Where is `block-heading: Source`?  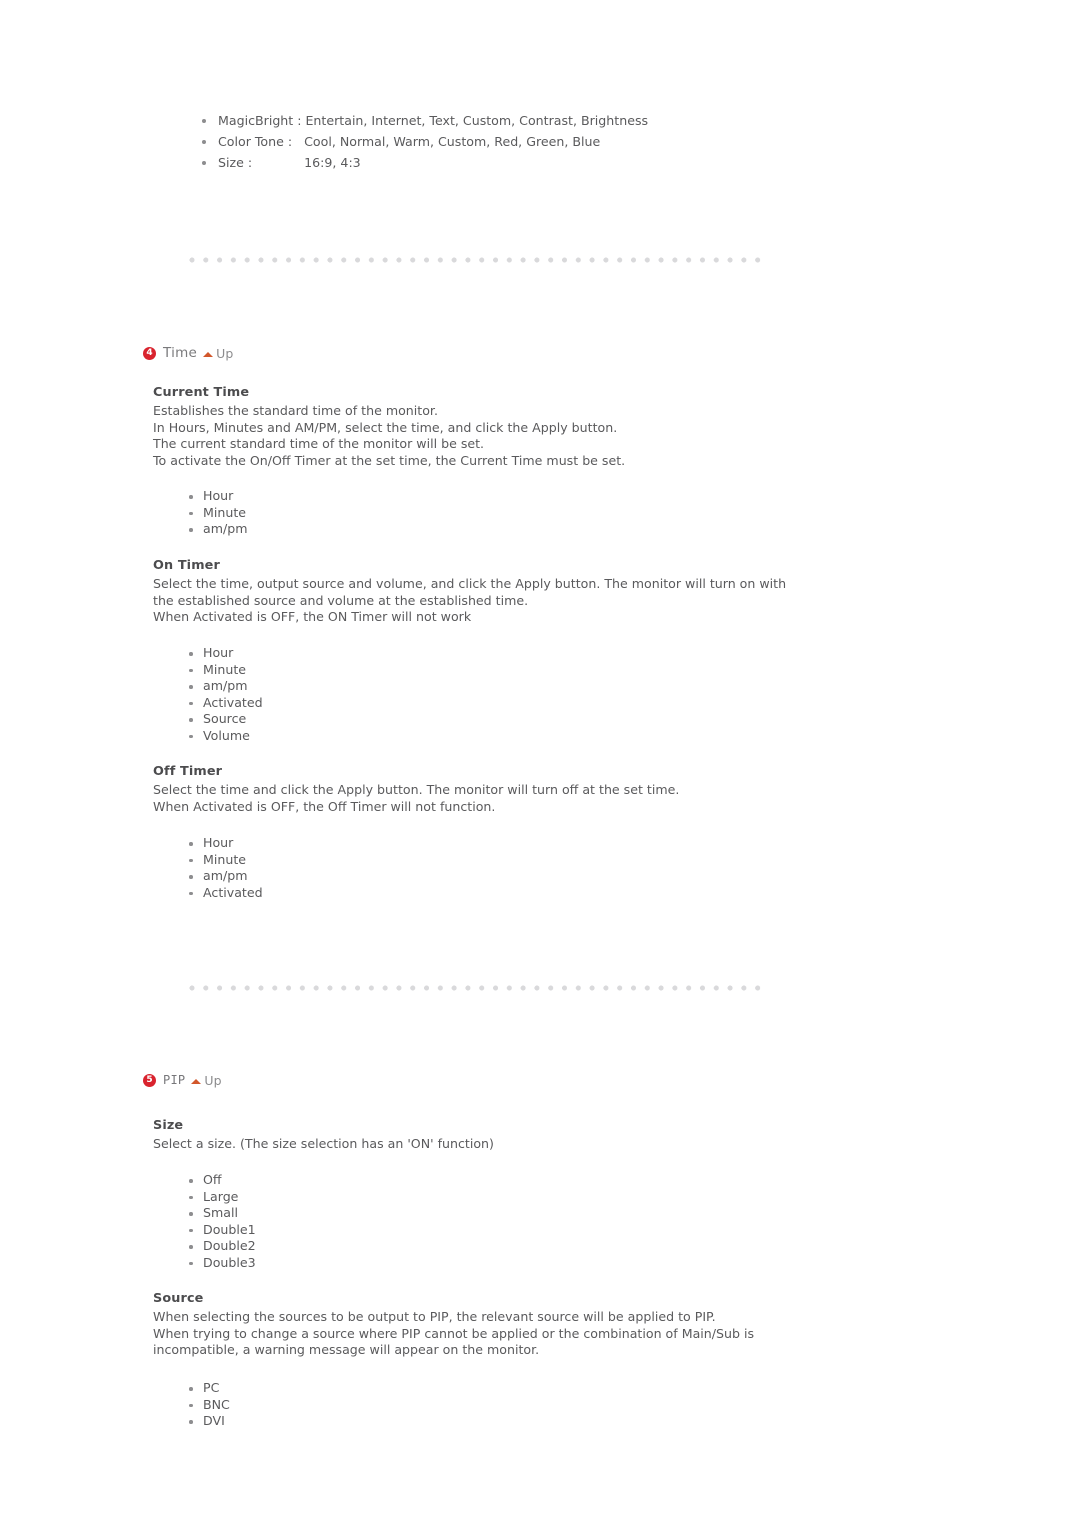
block-heading: Source is located at coordinates (178, 1298).